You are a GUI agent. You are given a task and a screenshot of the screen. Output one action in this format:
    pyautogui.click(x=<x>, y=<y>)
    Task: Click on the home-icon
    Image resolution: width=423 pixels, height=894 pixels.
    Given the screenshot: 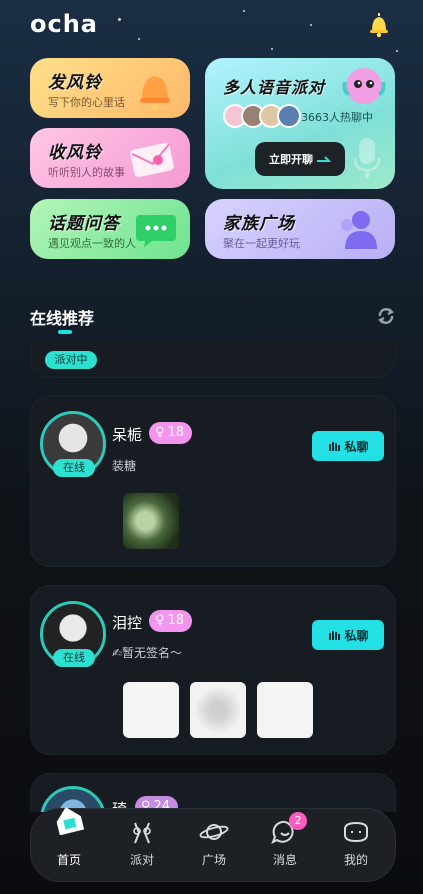 What is the action you would take?
    pyautogui.click(x=70, y=821)
    